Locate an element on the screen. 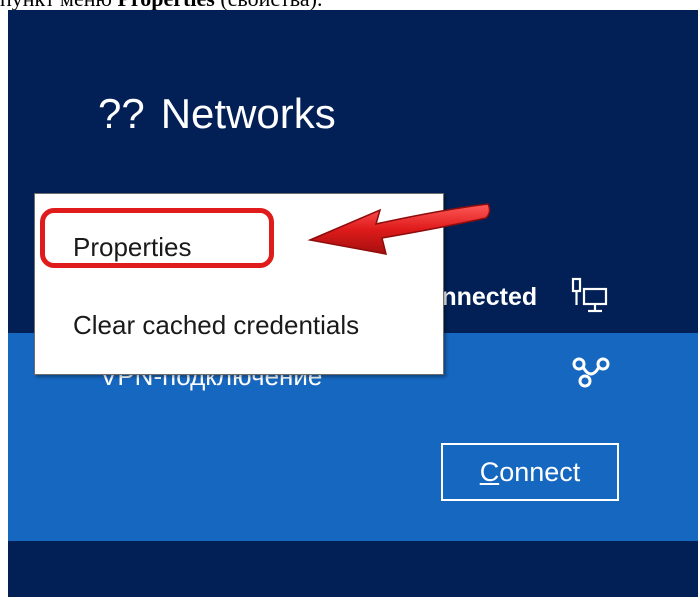 The width and height of the screenshot is (698, 597). vpn-icon is located at coordinates (591, 372).